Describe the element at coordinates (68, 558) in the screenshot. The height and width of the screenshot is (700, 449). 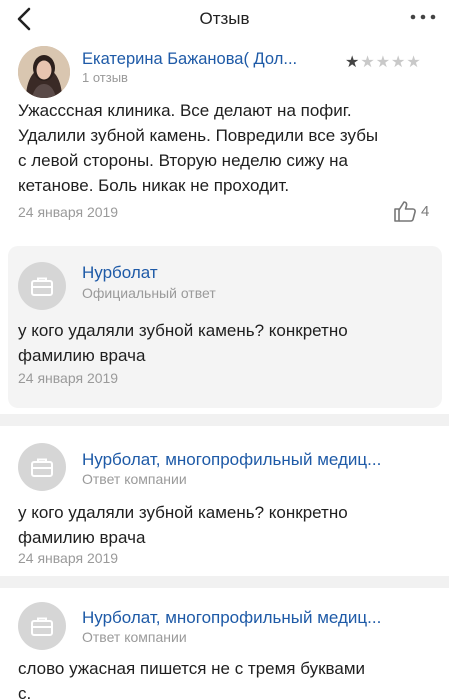
I see `comment-date: 24 января 2019` at that location.